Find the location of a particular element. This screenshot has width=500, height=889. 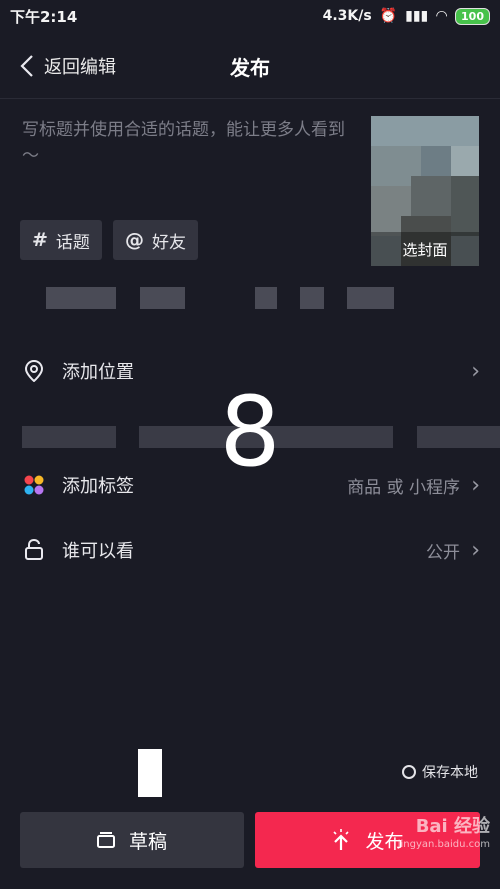

status-indicators: 4.3K/s ⏰ ▮▮▮ ◠ 100 is located at coordinates (406, 16).